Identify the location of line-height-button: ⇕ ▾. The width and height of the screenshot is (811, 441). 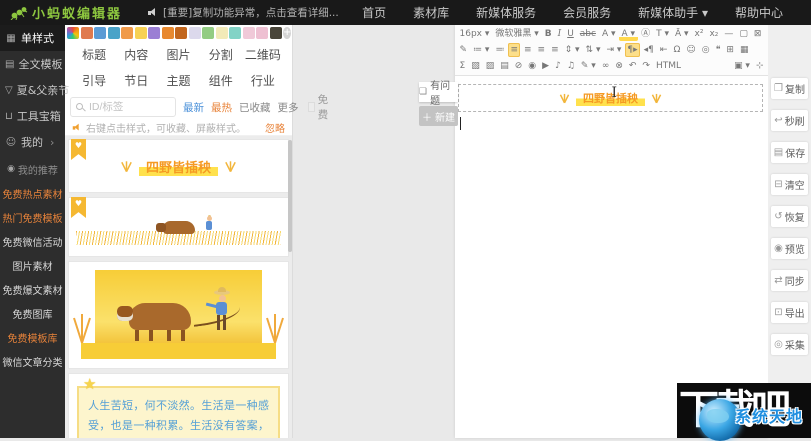
(572, 50).